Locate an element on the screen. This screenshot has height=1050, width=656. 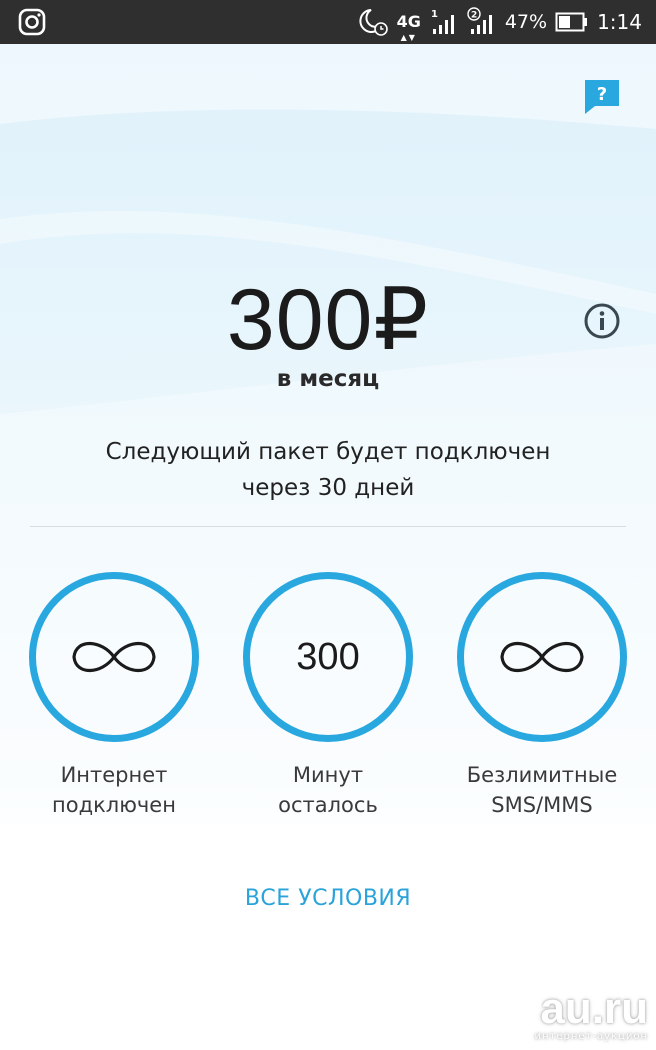
minutes-label-line1: Минут is located at coordinates (328, 775).